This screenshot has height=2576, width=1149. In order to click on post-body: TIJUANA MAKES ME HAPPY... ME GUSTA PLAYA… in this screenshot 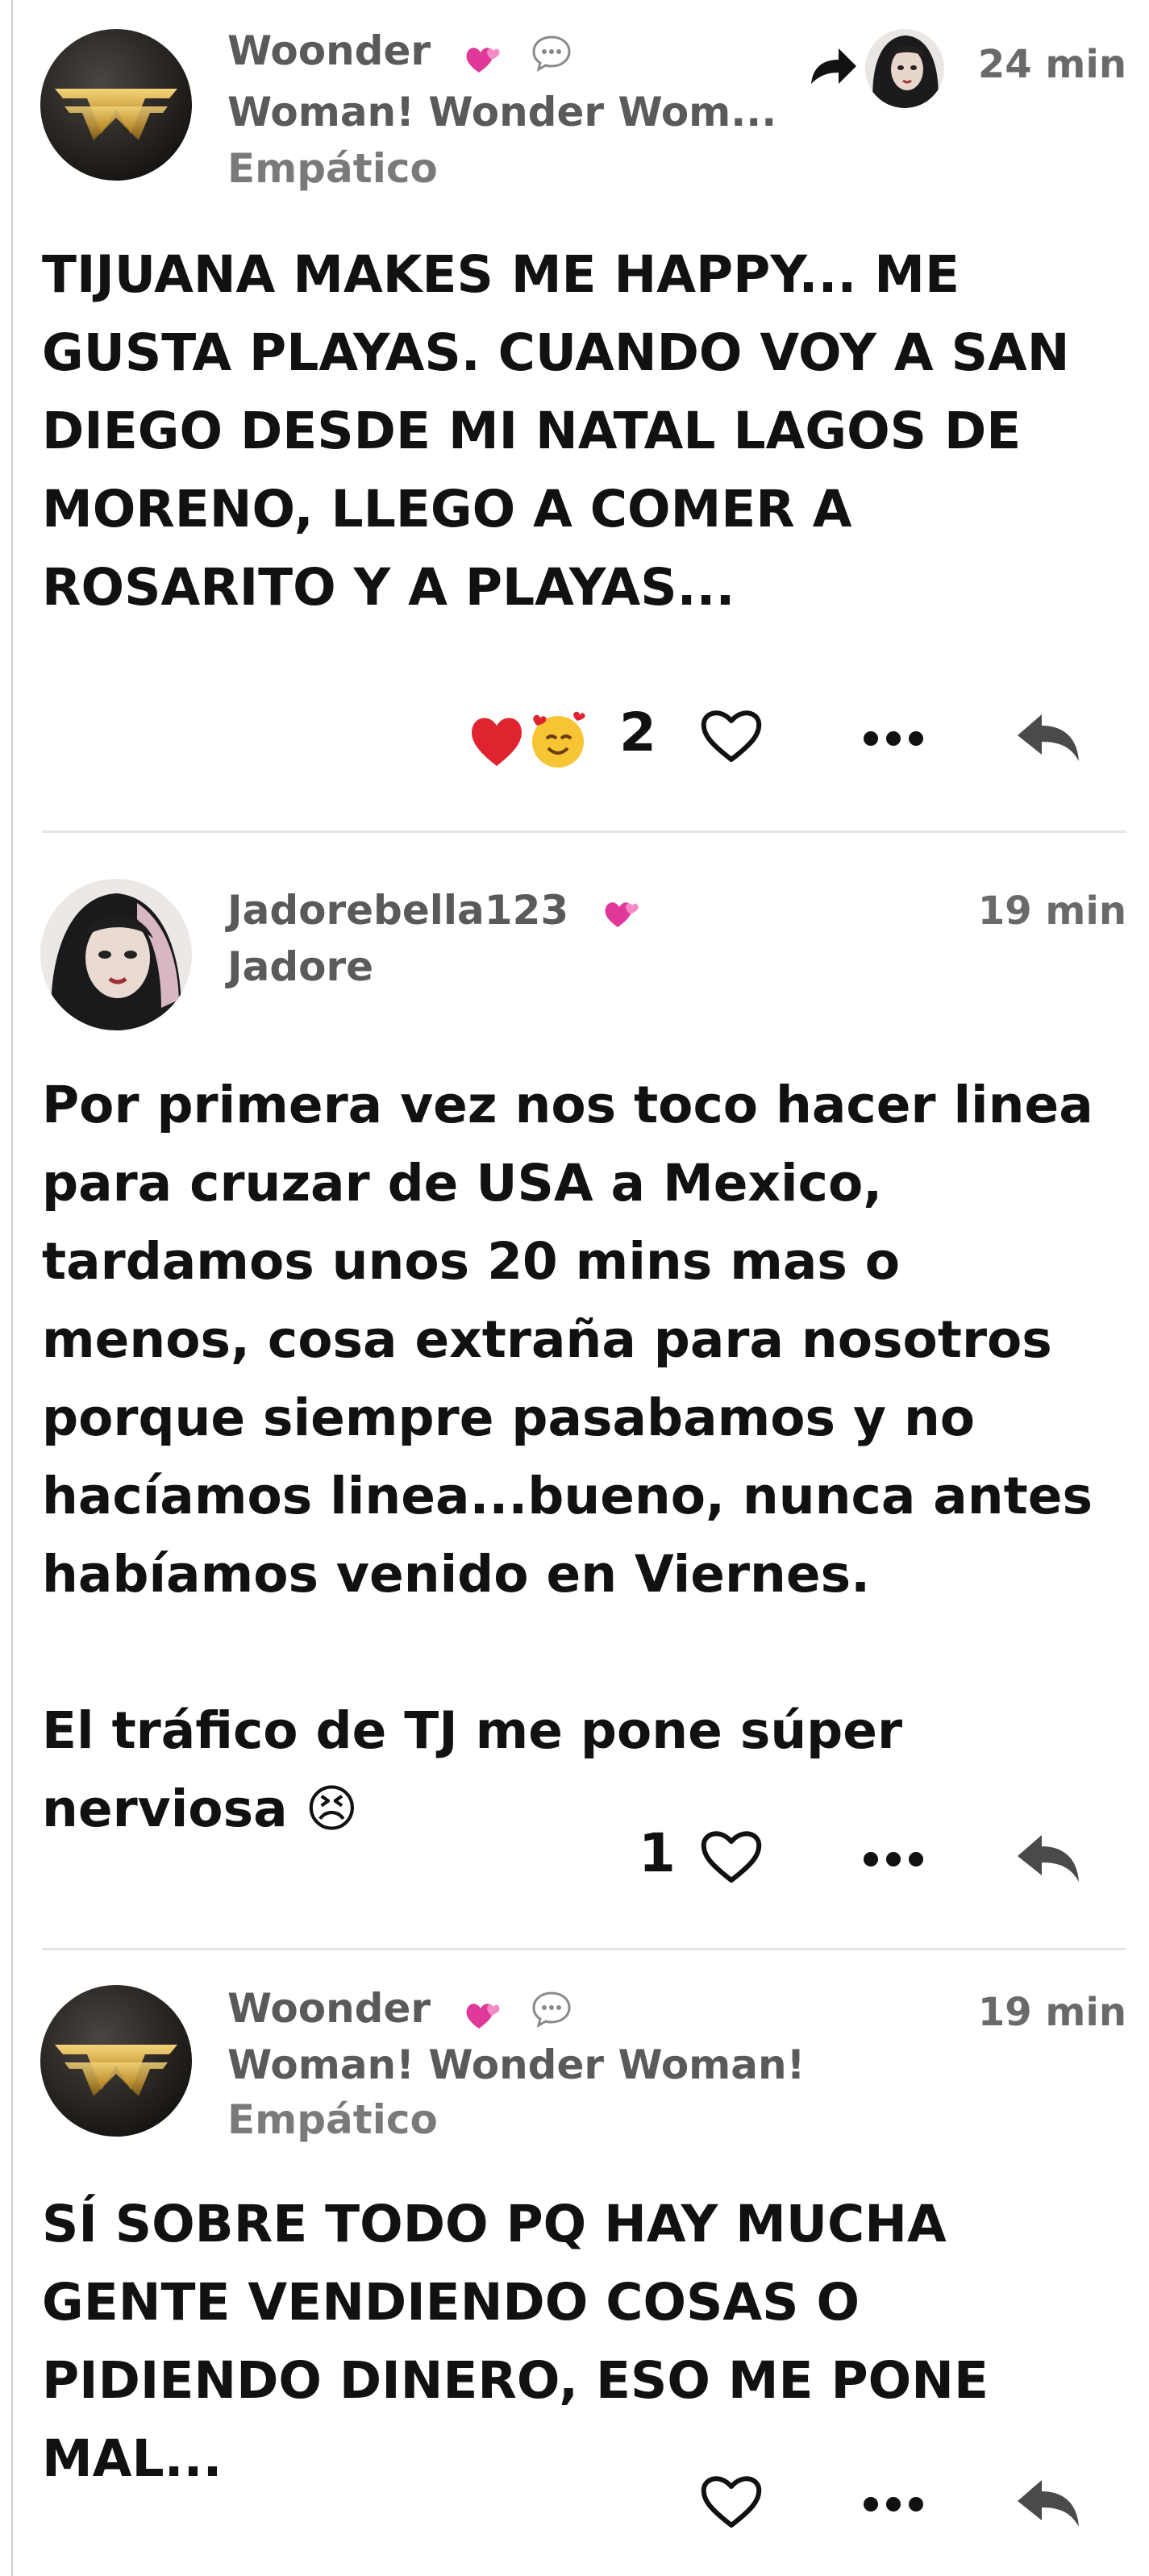, I will do `click(565, 431)`.